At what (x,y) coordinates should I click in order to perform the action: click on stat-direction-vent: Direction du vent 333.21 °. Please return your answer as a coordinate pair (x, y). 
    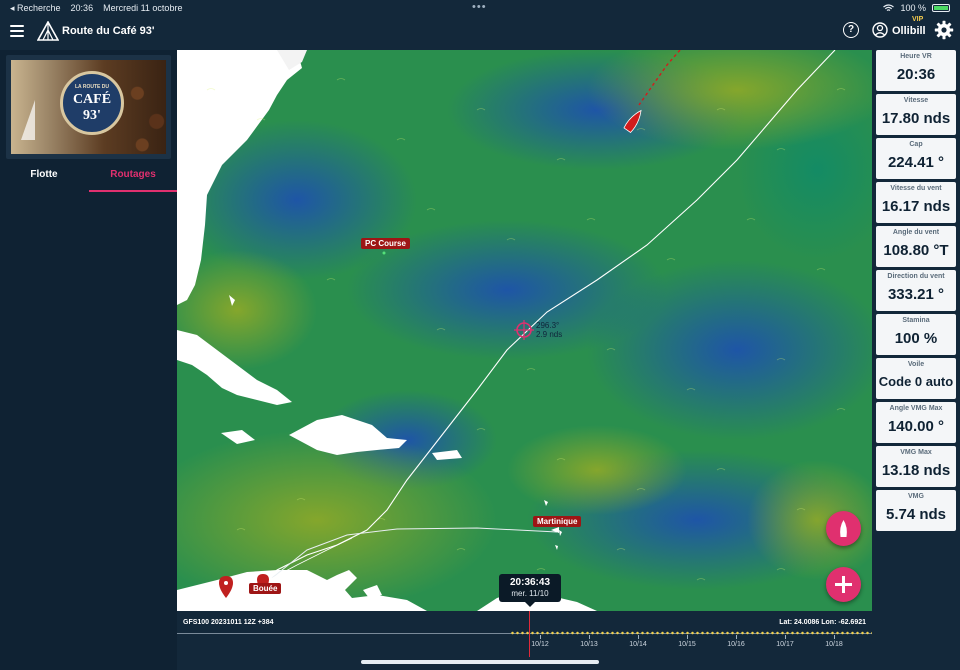
    Looking at the image, I should click on (916, 290).